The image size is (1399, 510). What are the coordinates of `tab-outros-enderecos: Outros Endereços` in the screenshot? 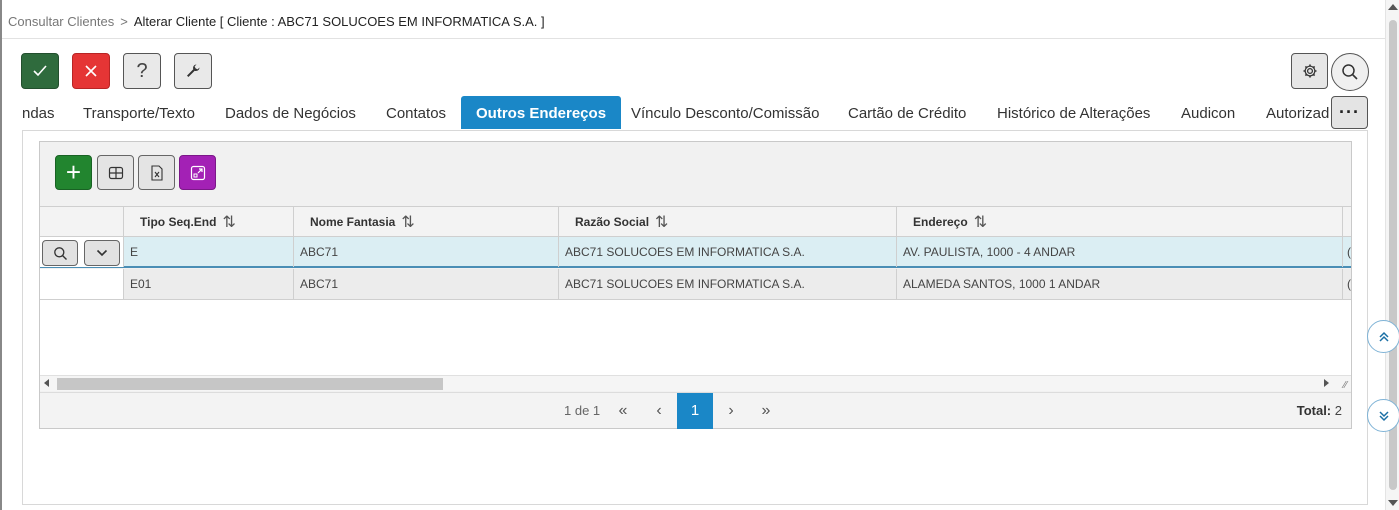 It's located at (541, 112).